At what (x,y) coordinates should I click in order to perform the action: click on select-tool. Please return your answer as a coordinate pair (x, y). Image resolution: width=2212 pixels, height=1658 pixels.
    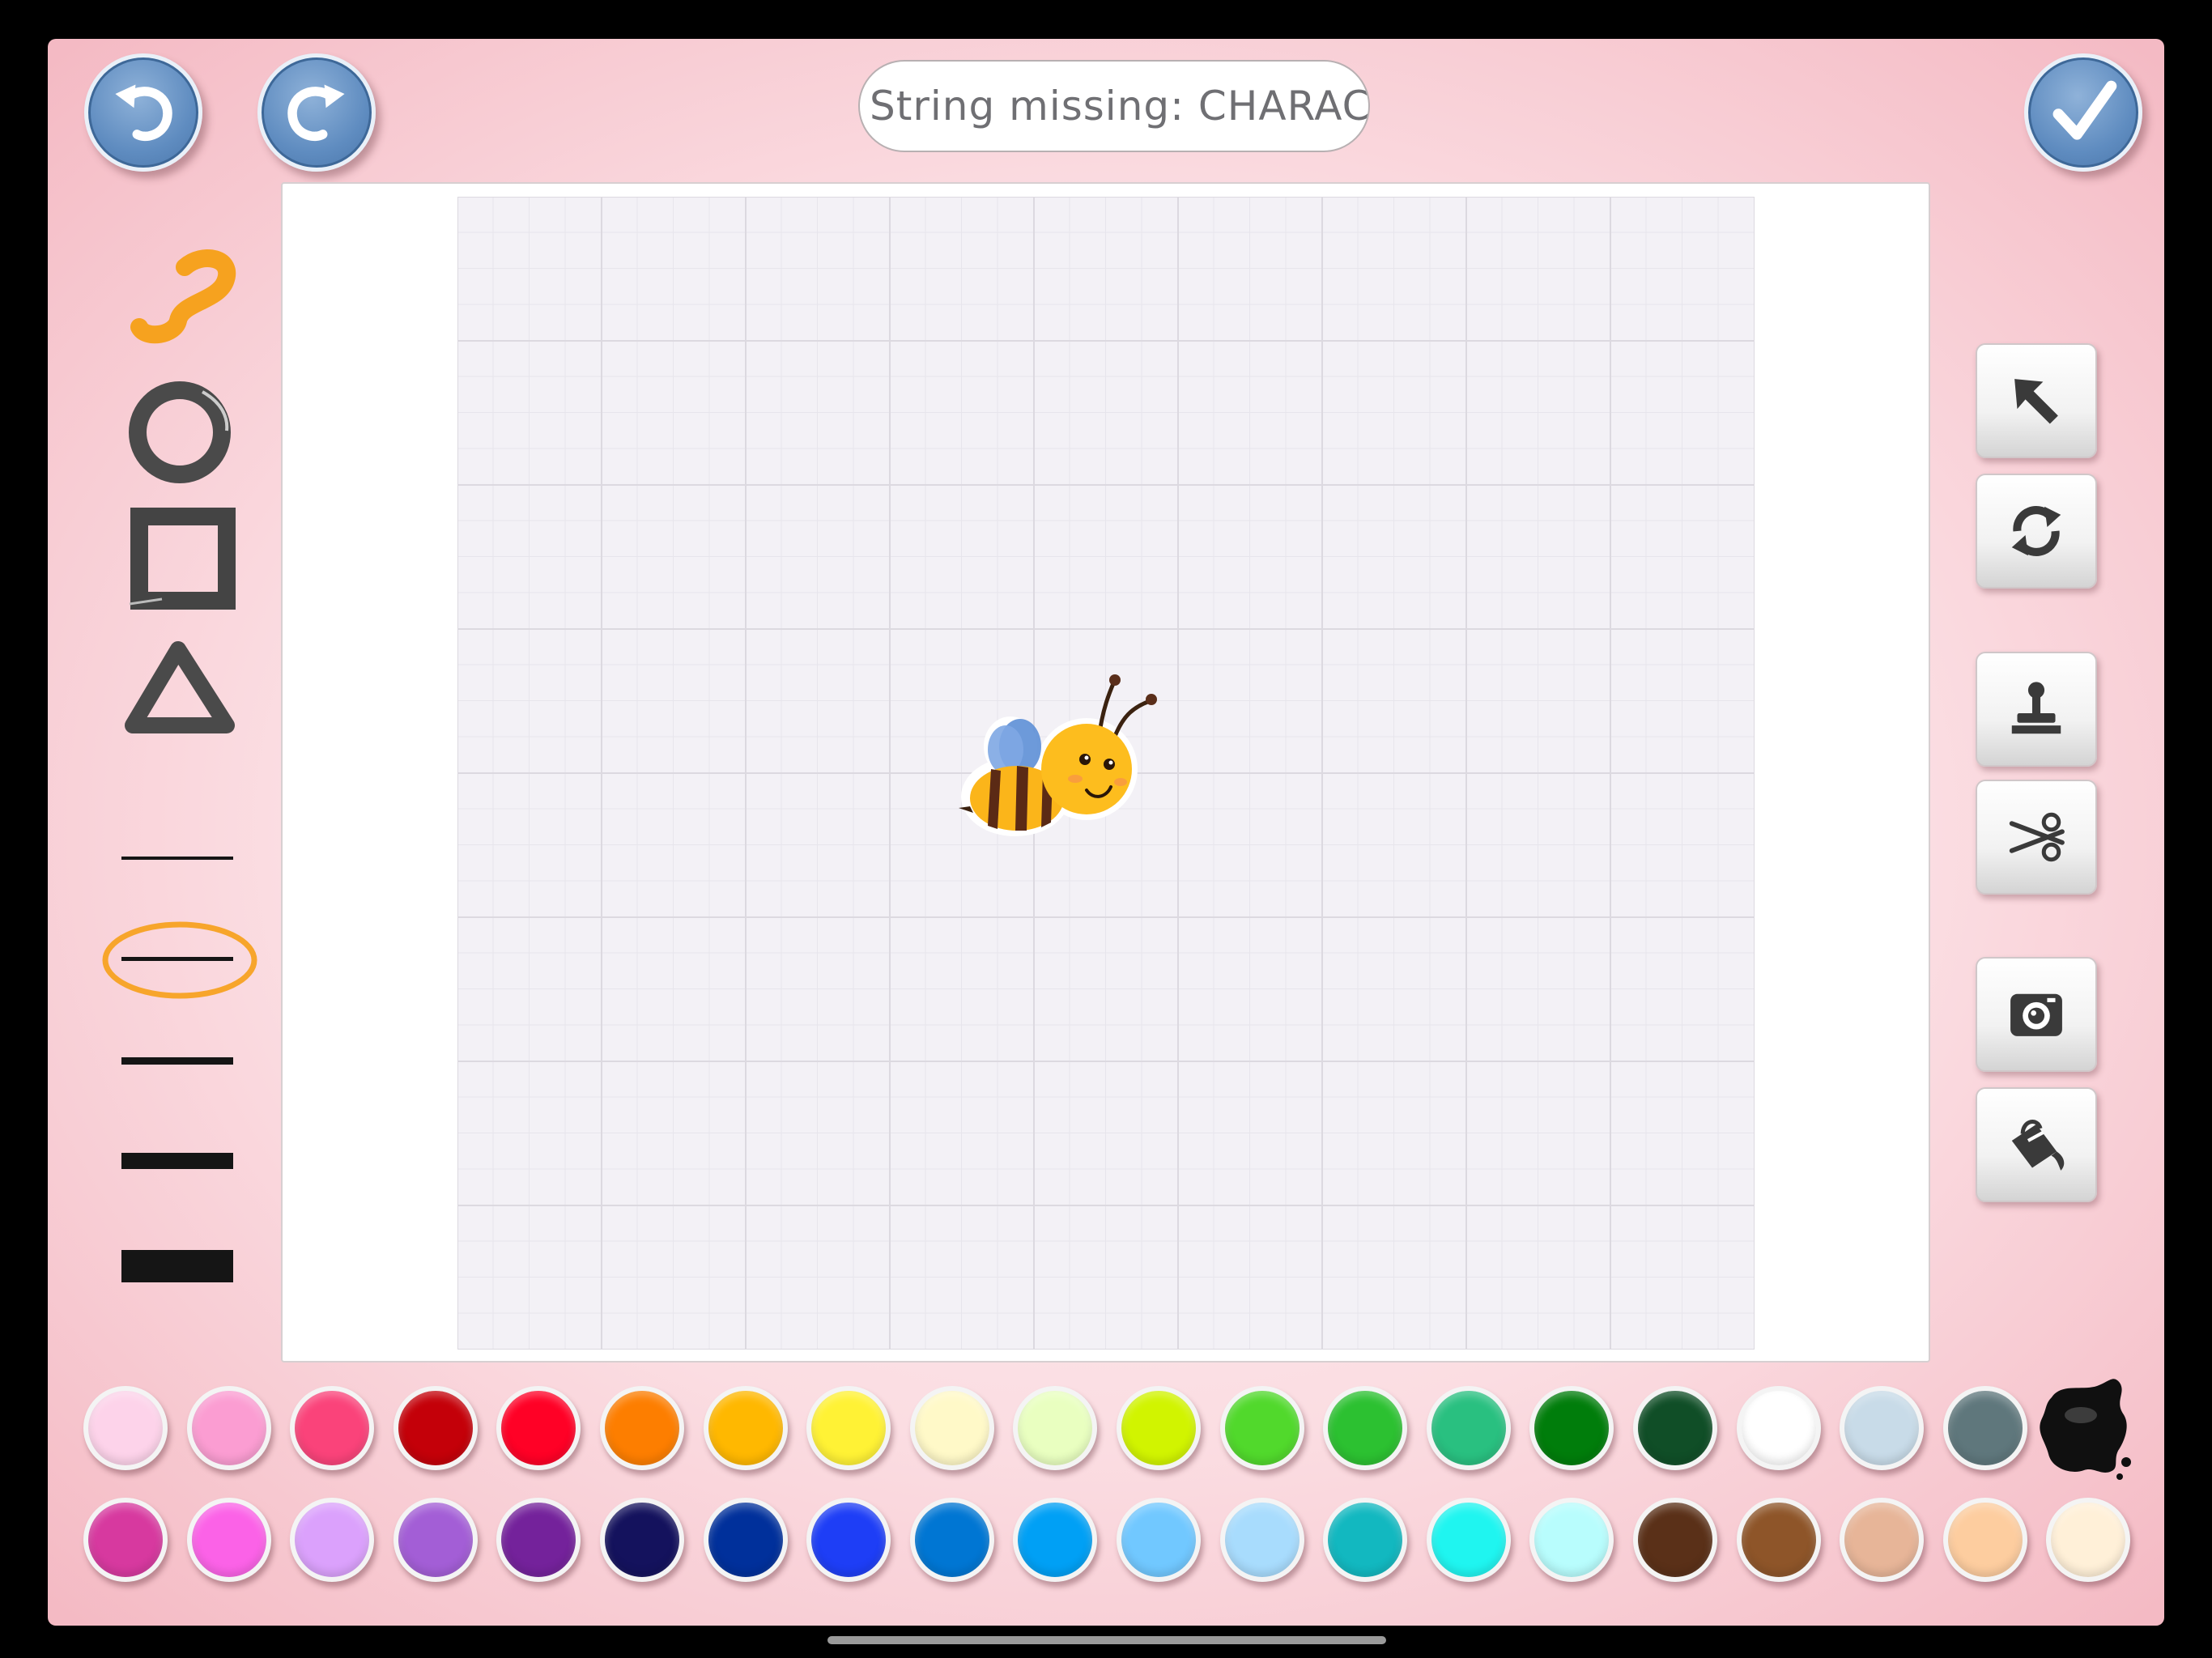
    Looking at the image, I should click on (2037, 400).